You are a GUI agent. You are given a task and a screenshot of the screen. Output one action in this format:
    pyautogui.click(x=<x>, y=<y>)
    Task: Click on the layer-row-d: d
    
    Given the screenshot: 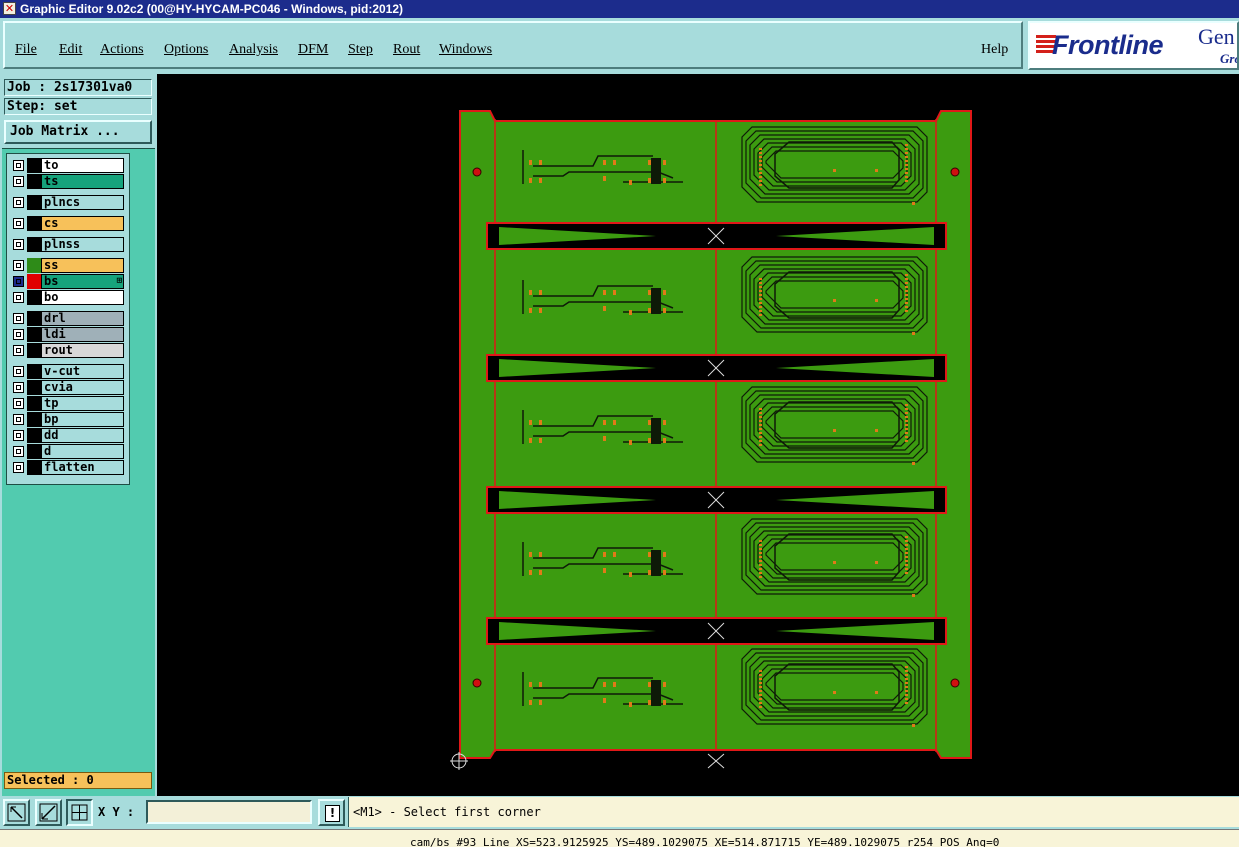 What is the action you would take?
    pyautogui.click(x=68, y=451)
    